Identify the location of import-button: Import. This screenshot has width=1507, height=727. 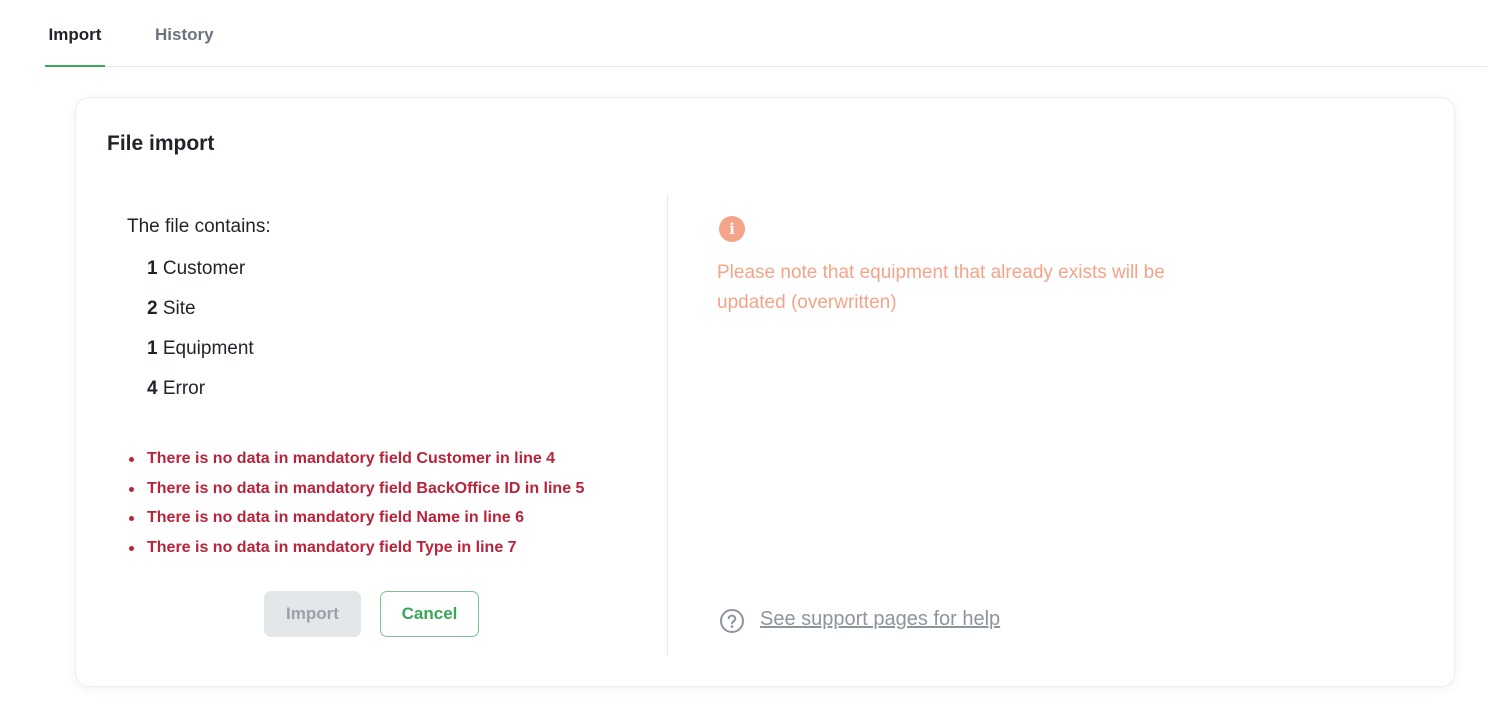
(312, 614).